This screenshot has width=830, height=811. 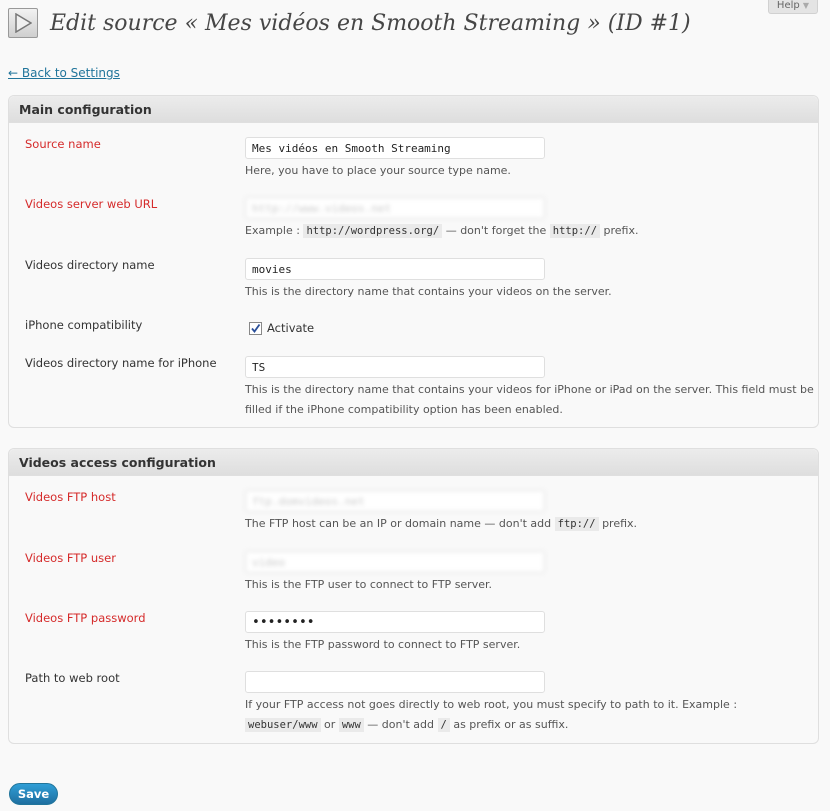 What do you see at coordinates (351, 725) in the screenshot?
I see `www-code: www` at bounding box center [351, 725].